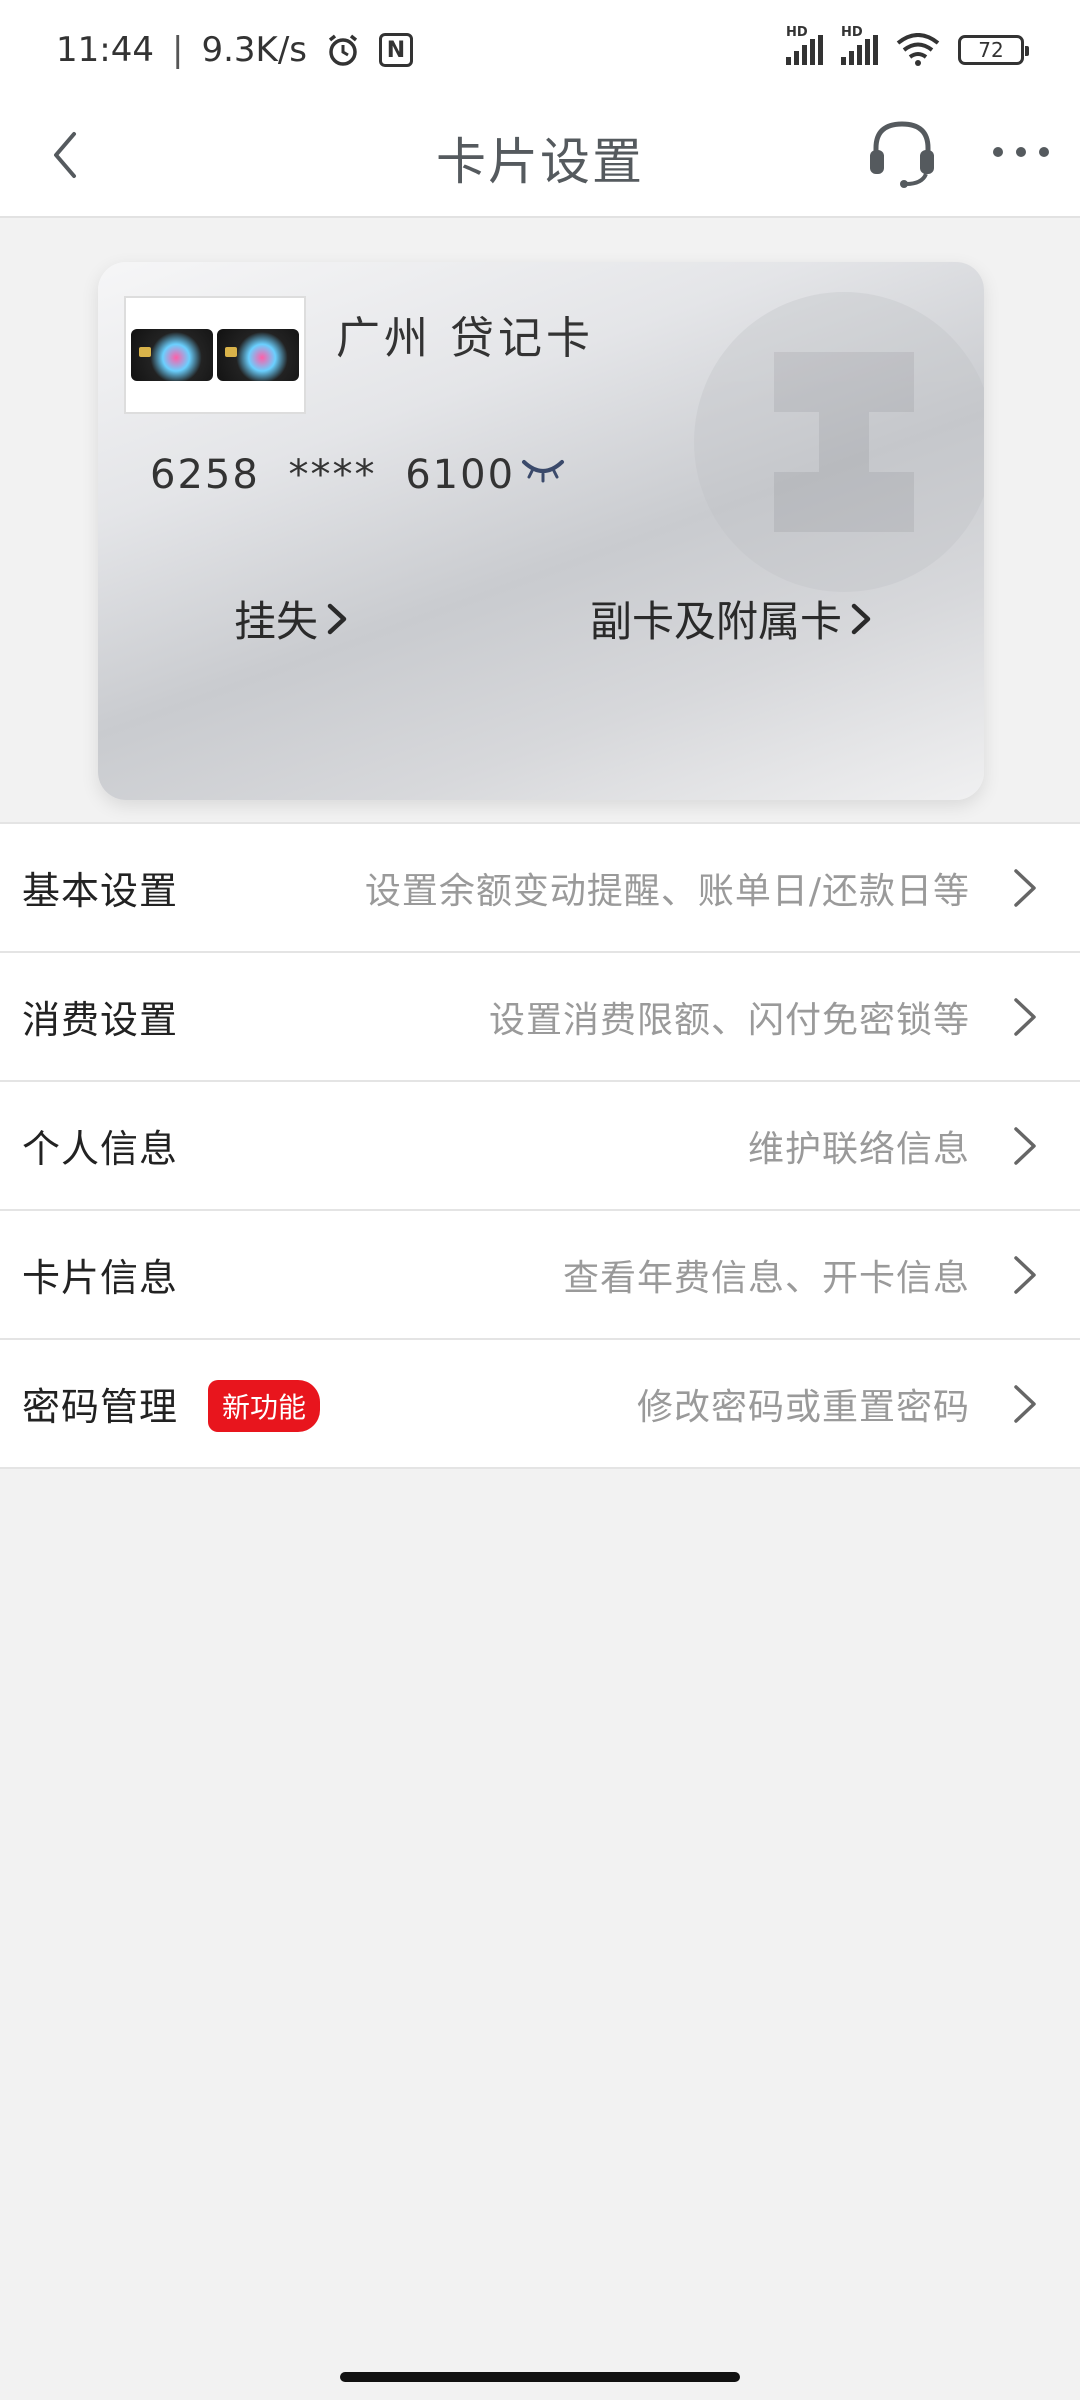  What do you see at coordinates (766, 1278) in the screenshot?
I see `row-description: 查看年费信息、开卡信息` at bounding box center [766, 1278].